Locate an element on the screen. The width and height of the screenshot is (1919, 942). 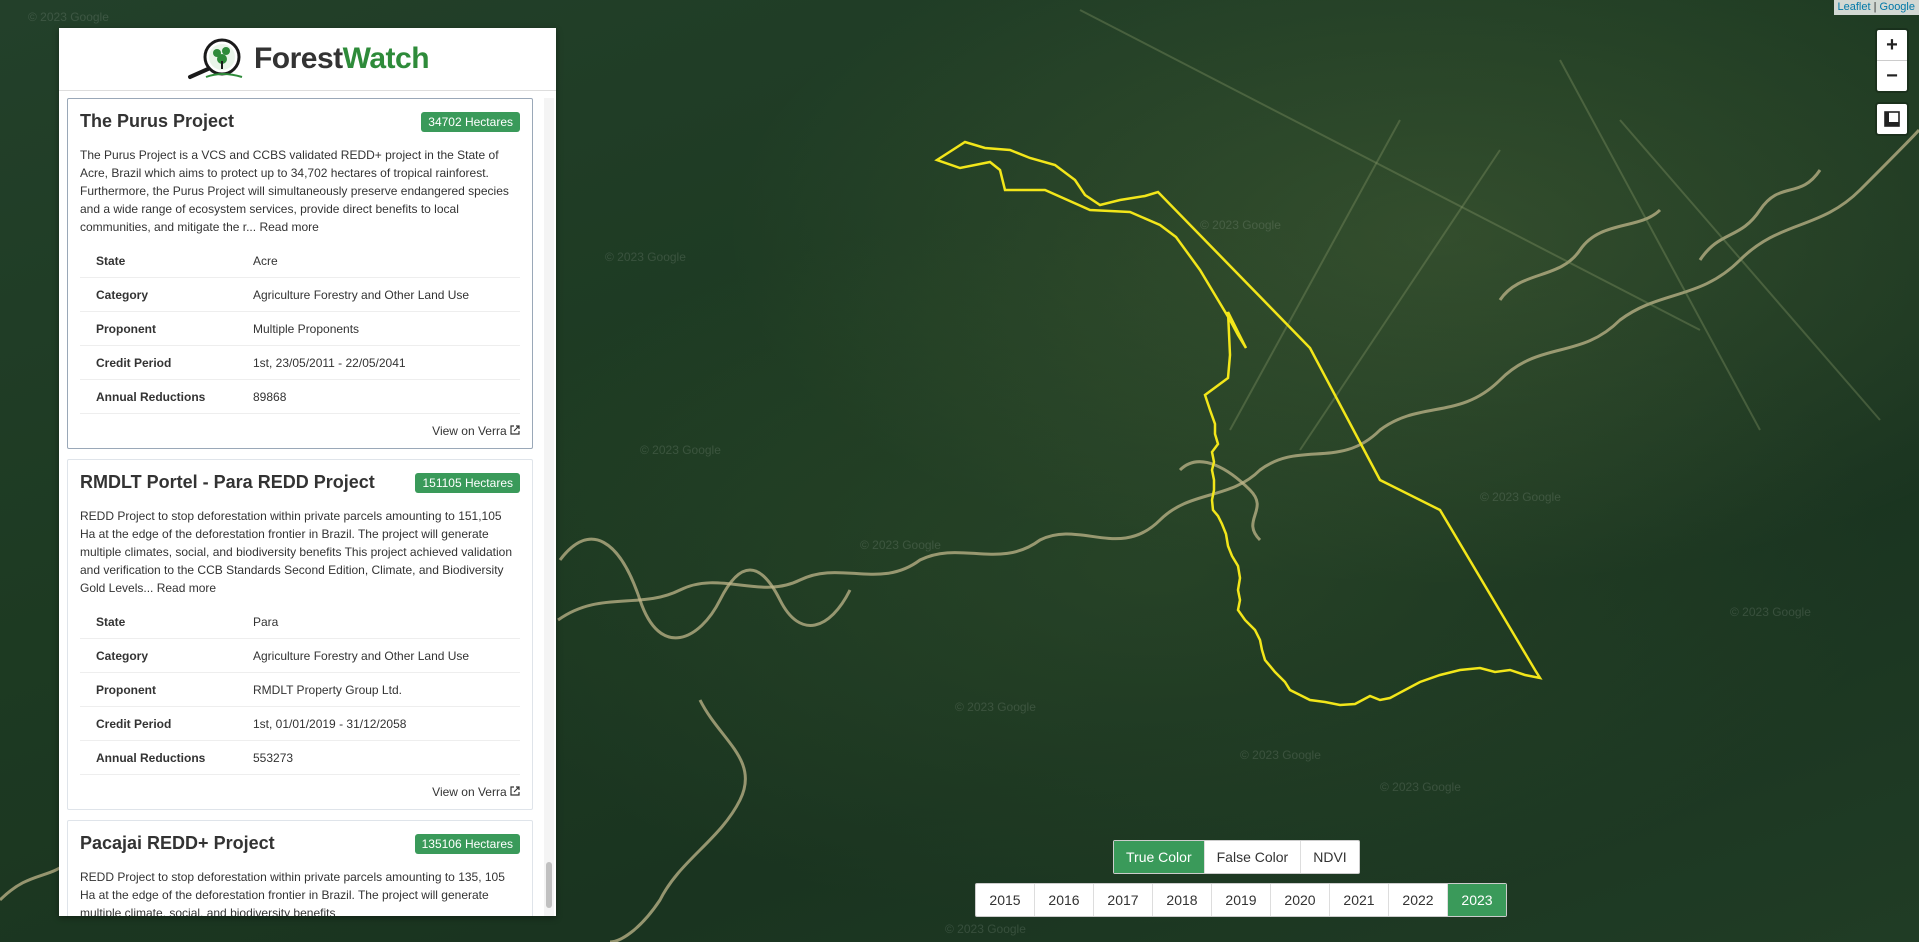
year-button-2019: 2019 is located at coordinates (1241, 900).